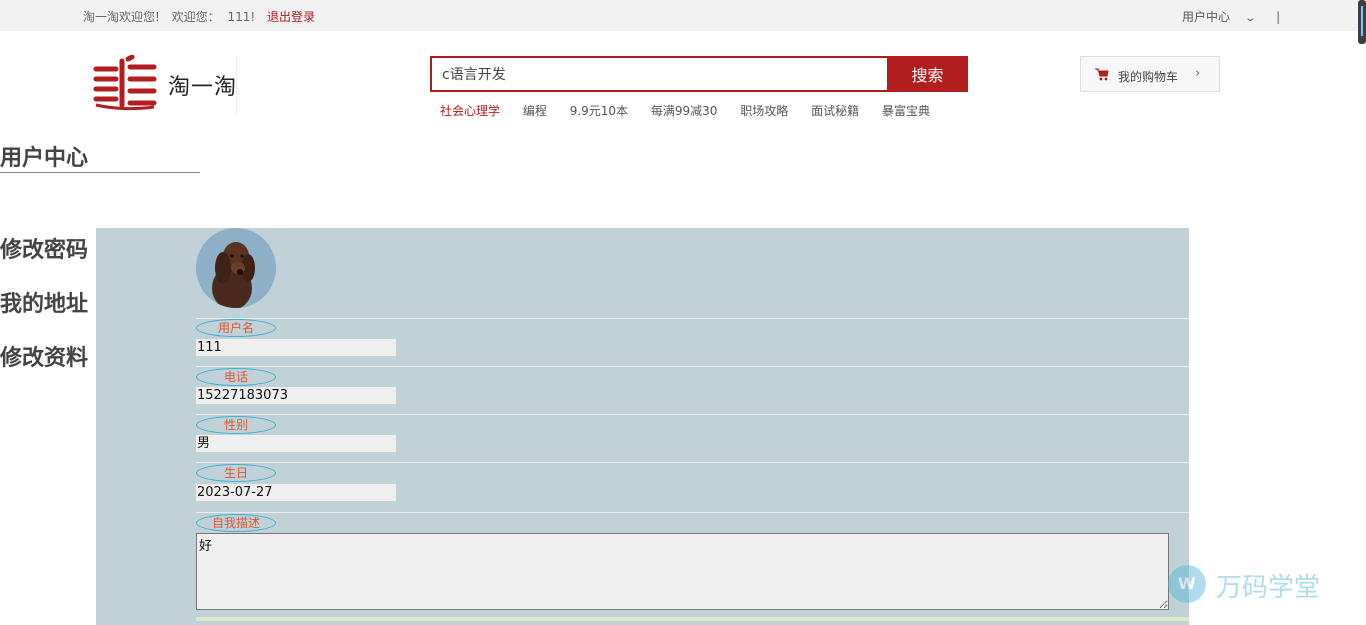 This screenshot has width=1366, height=625. Describe the element at coordinates (44, 248) in the screenshot. I see `sidebar-item-change-password: 修改密码` at that location.